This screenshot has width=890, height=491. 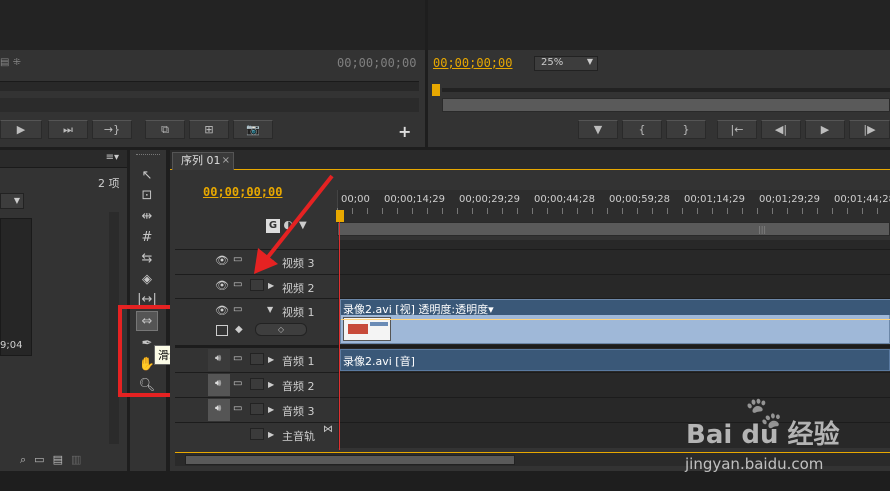 What do you see at coordinates (147, 258) in the screenshot?
I see `rate-stretch-tool-icon: ⇆` at bounding box center [147, 258].